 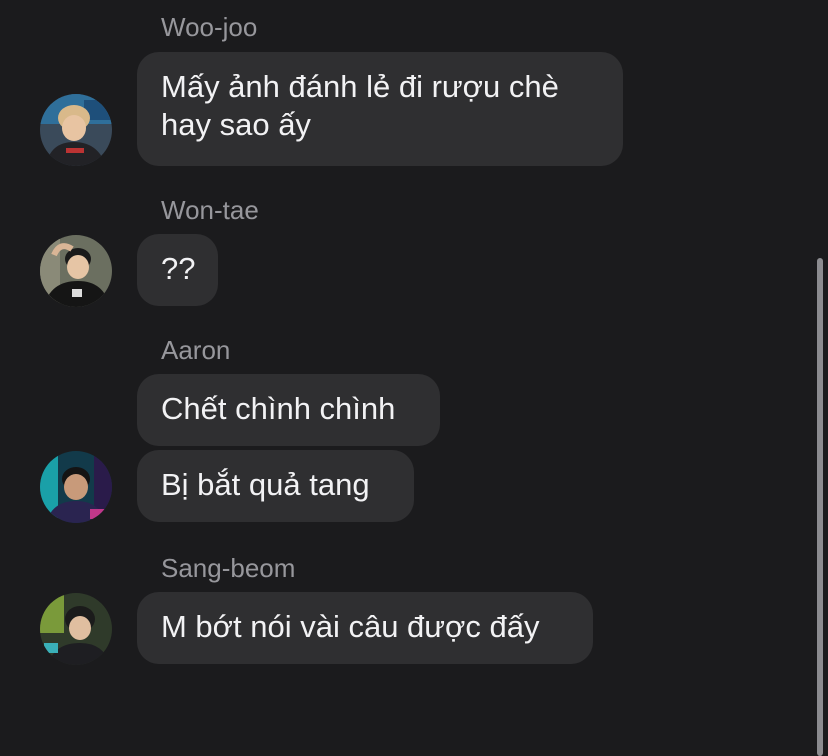 I want to click on scrollbar, so click(x=820, y=507).